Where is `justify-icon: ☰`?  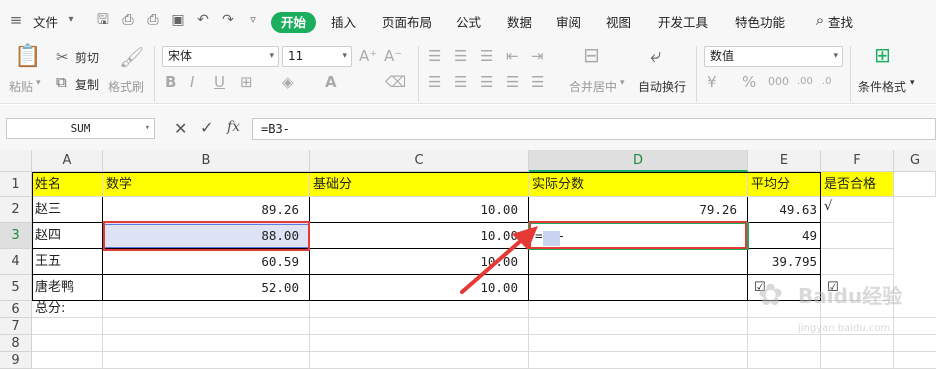
justify-icon: ☰ is located at coordinates (512, 82).